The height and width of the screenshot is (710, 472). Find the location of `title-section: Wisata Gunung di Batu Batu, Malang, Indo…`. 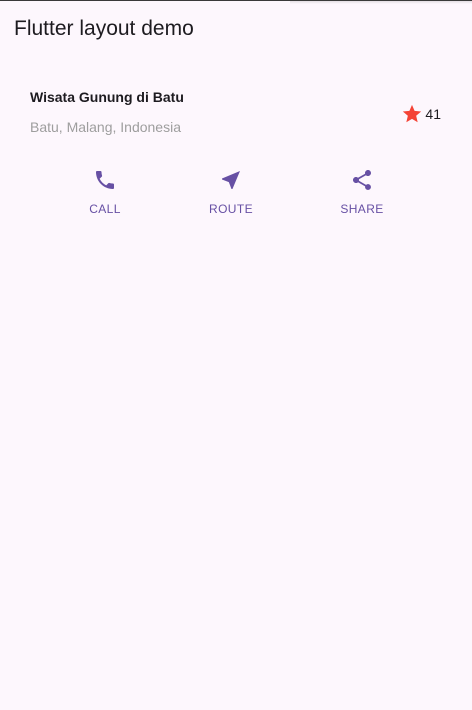

title-section: Wisata Gunung di Batu Batu, Malang, Indo… is located at coordinates (236, 113).